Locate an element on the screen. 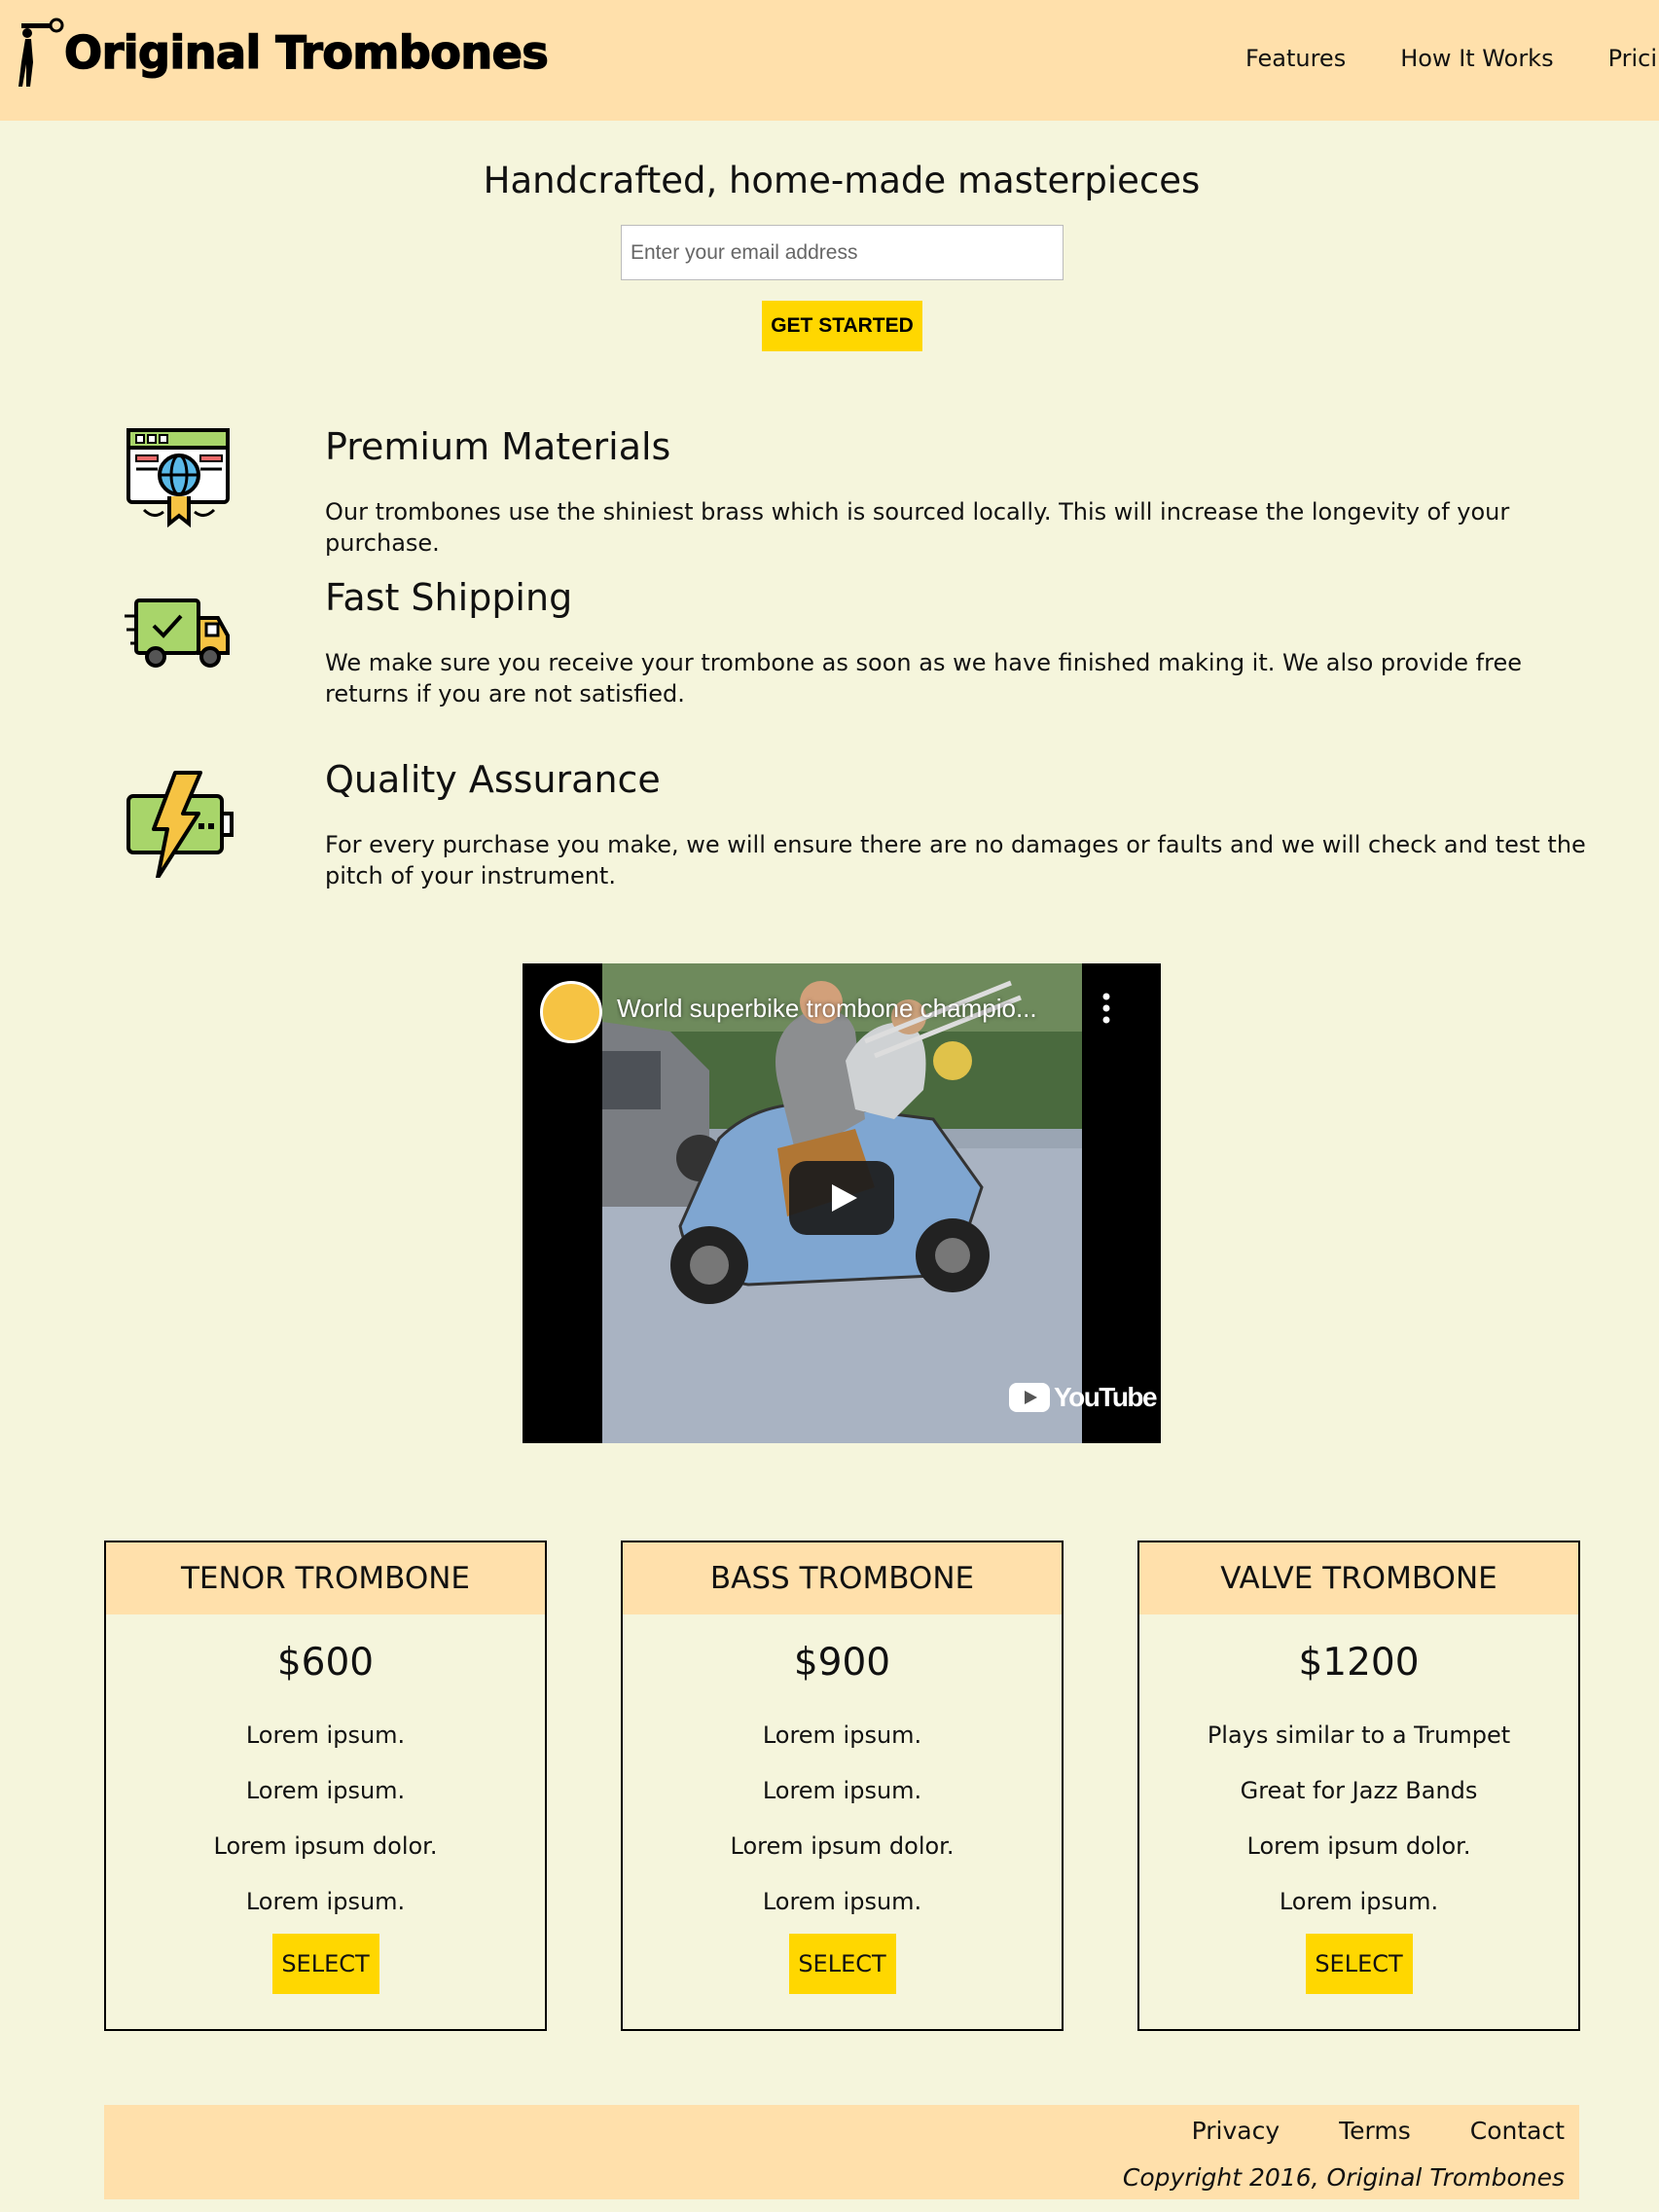  footer-link-contact: Contact is located at coordinates (1518, 2131).